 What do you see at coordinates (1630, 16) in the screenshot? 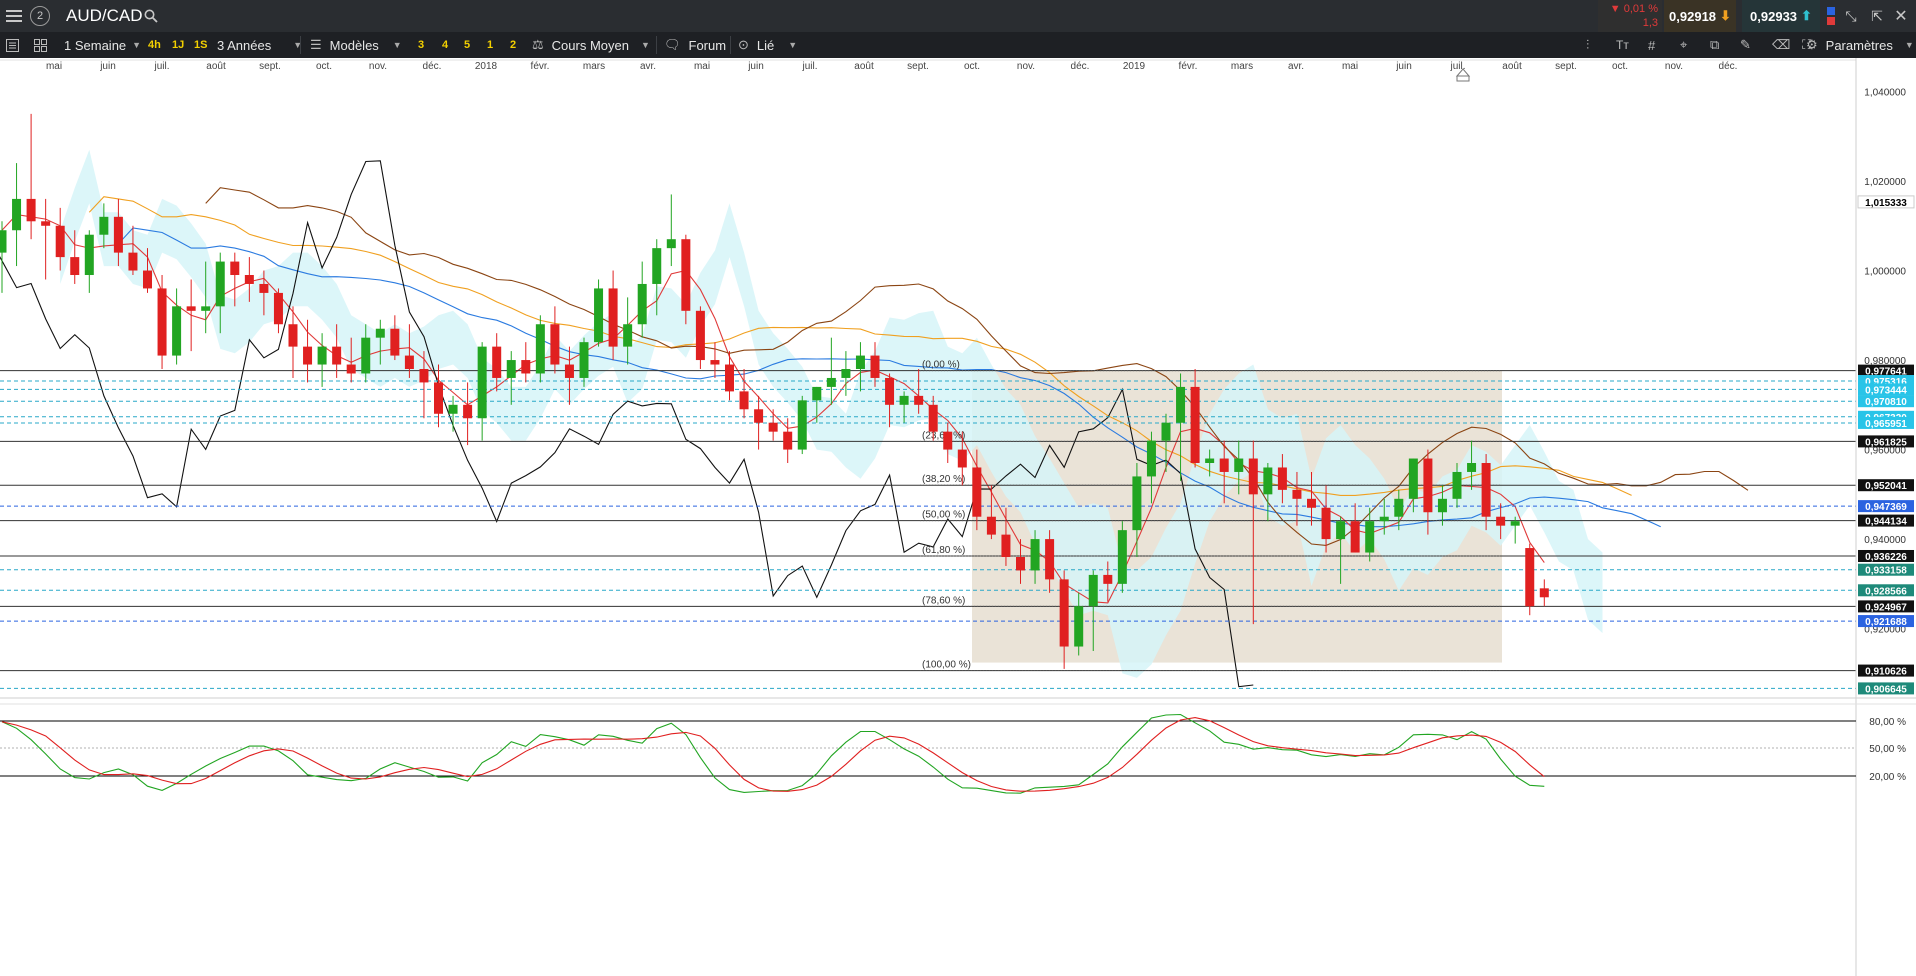
I see `change-box: ▼ 0,01 % 1,3` at bounding box center [1630, 16].